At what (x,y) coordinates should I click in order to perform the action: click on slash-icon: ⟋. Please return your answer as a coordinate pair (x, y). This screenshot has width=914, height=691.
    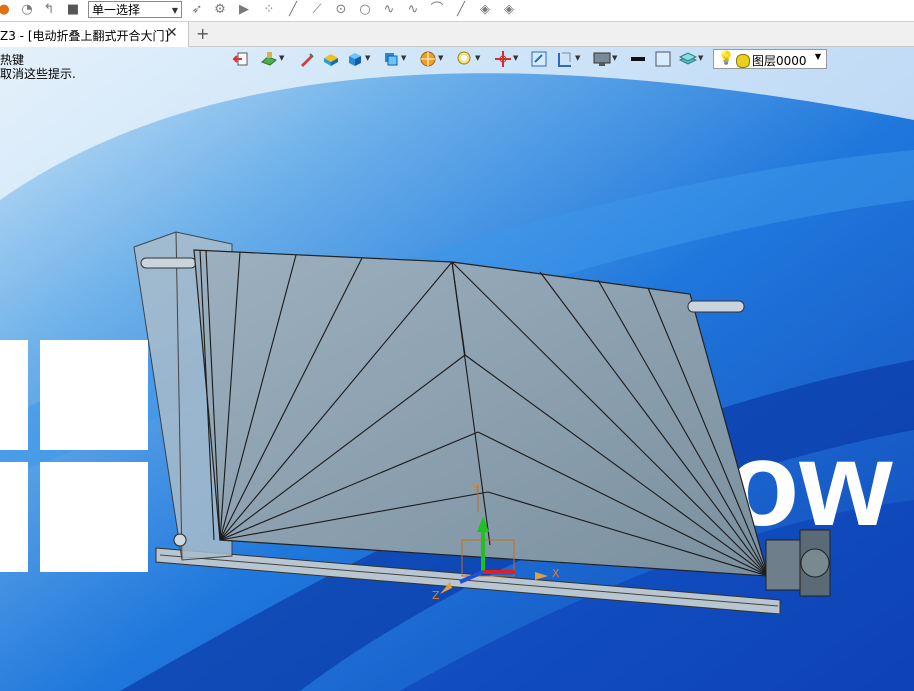
    Looking at the image, I should click on (317, 10).